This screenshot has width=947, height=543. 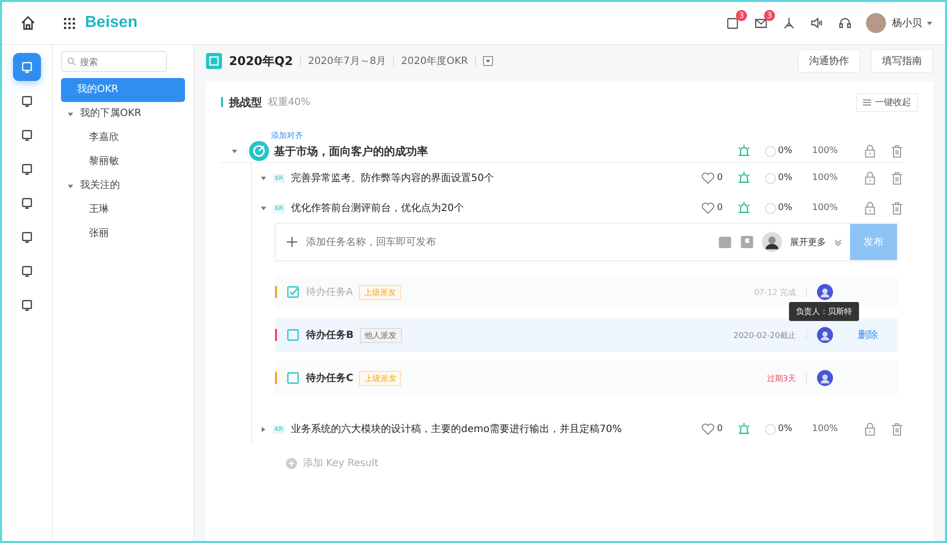 I want to click on add-alignment-link: 添加对齐, so click(x=594, y=135).